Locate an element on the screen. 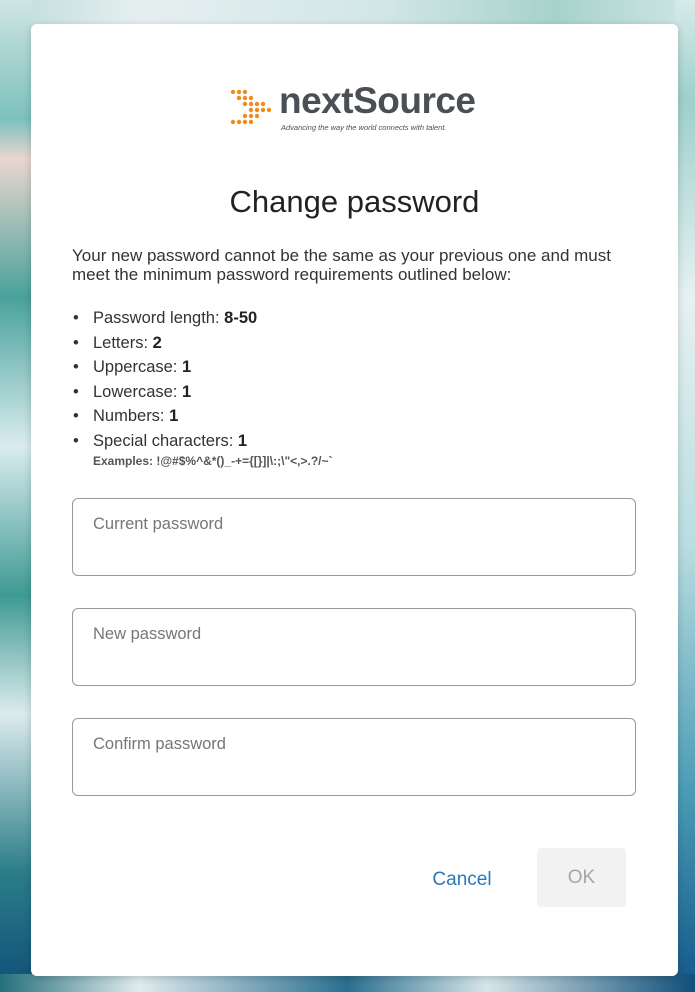 The image size is (695, 992). current-password-field is located at coordinates (354, 537).